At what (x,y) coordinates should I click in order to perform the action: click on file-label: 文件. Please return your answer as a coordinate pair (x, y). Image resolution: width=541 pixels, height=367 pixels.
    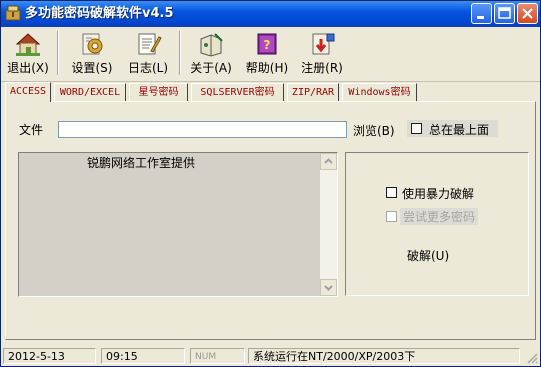
    Looking at the image, I should click on (31, 130).